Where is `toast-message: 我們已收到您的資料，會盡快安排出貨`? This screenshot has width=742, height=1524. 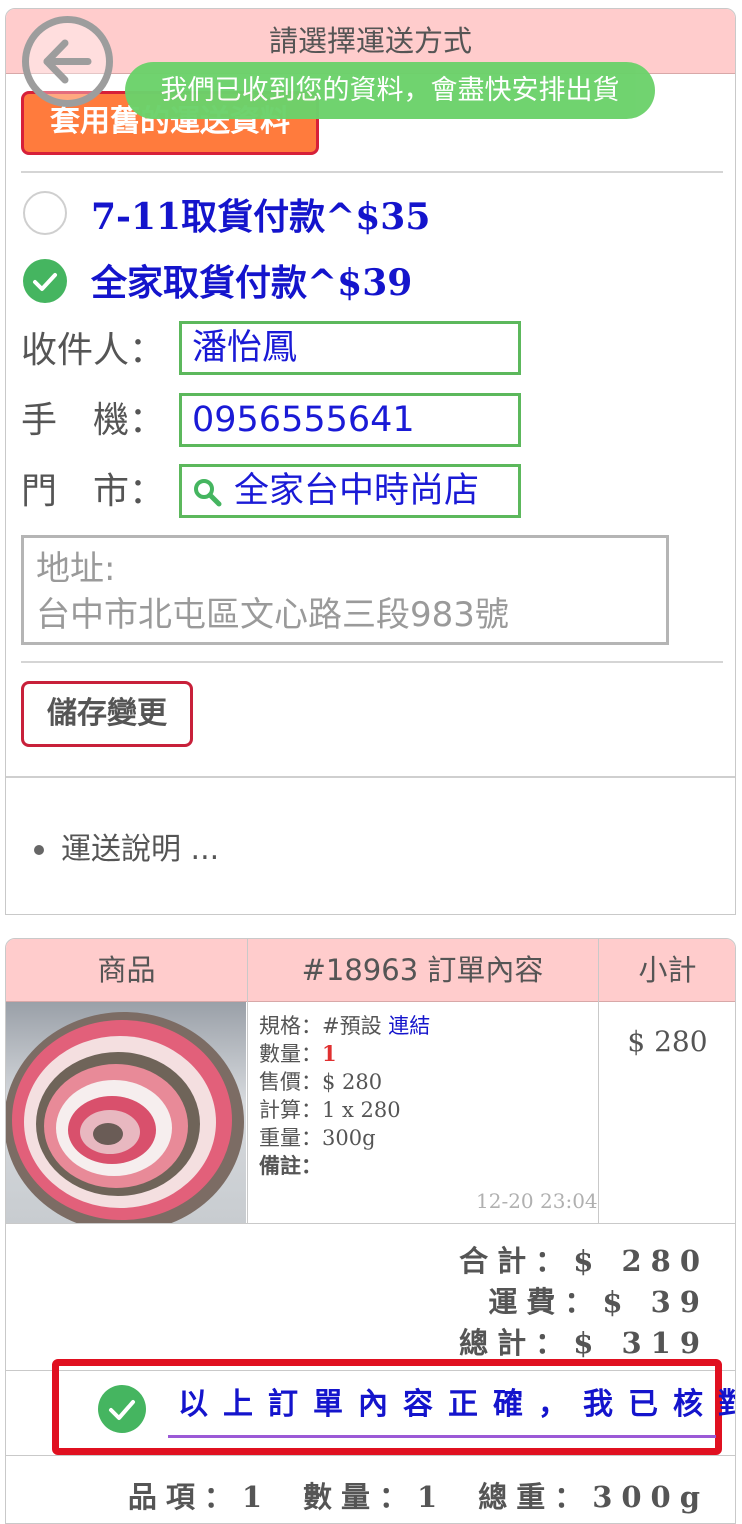
toast-message: 我們已收到您的資料，會盡快安排出貨 is located at coordinates (390, 90).